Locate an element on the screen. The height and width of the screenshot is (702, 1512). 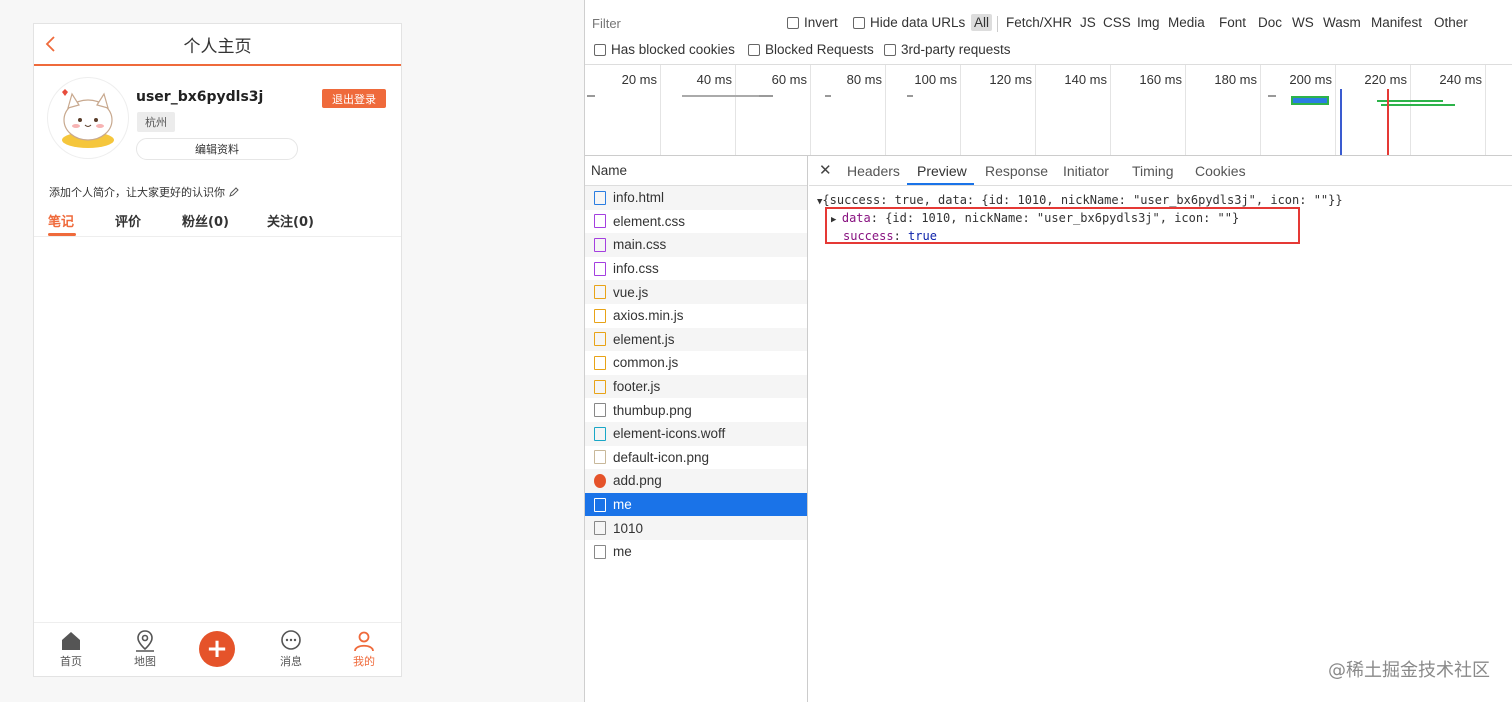
tab-headers: Headers is located at coordinates (873, 171).